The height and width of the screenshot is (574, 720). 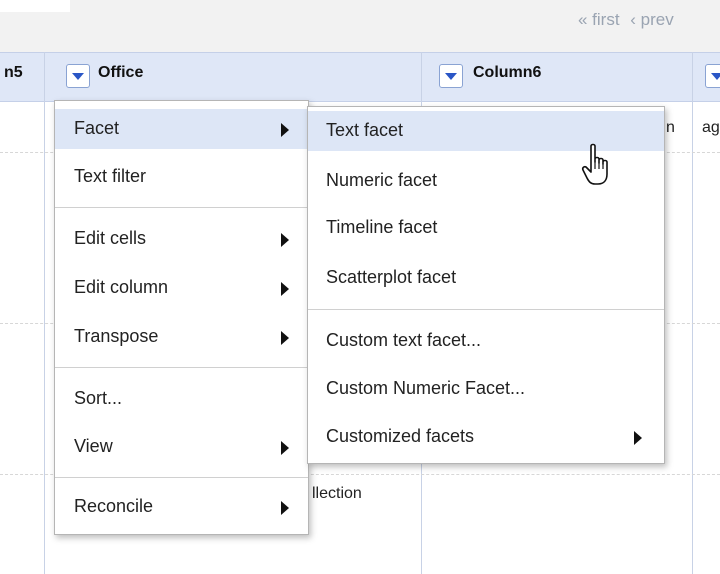 What do you see at coordinates (97, 128) in the screenshot?
I see `menu-item-label: Facet` at bounding box center [97, 128].